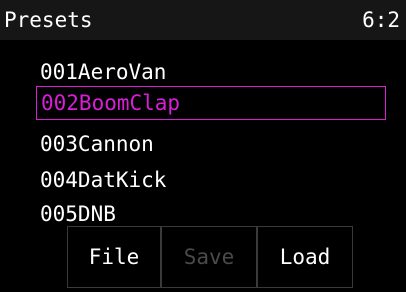 The width and height of the screenshot is (406, 292). Describe the element at coordinates (305, 257) in the screenshot. I see `load-button: Load` at that location.